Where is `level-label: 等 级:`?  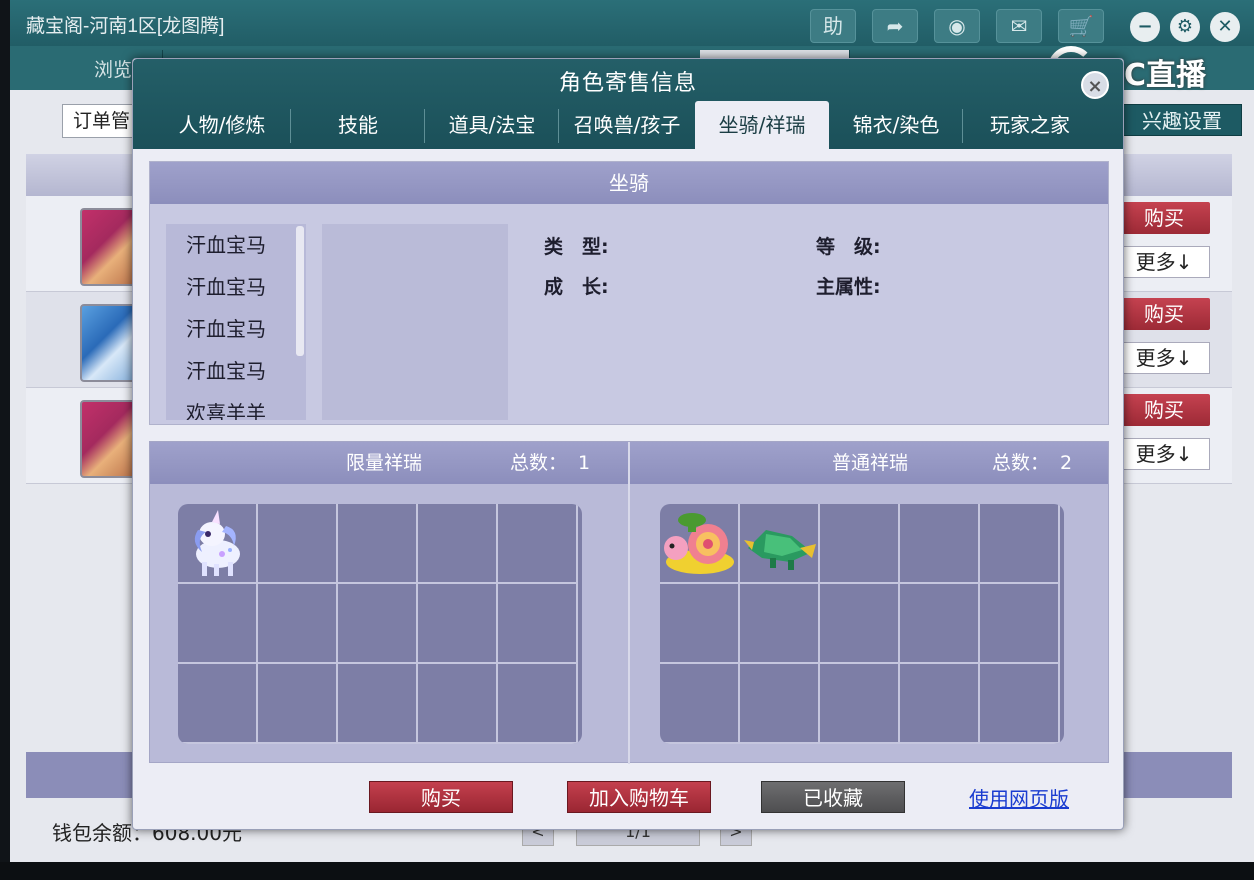
level-label: 等 级: is located at coordinates (848, 247).